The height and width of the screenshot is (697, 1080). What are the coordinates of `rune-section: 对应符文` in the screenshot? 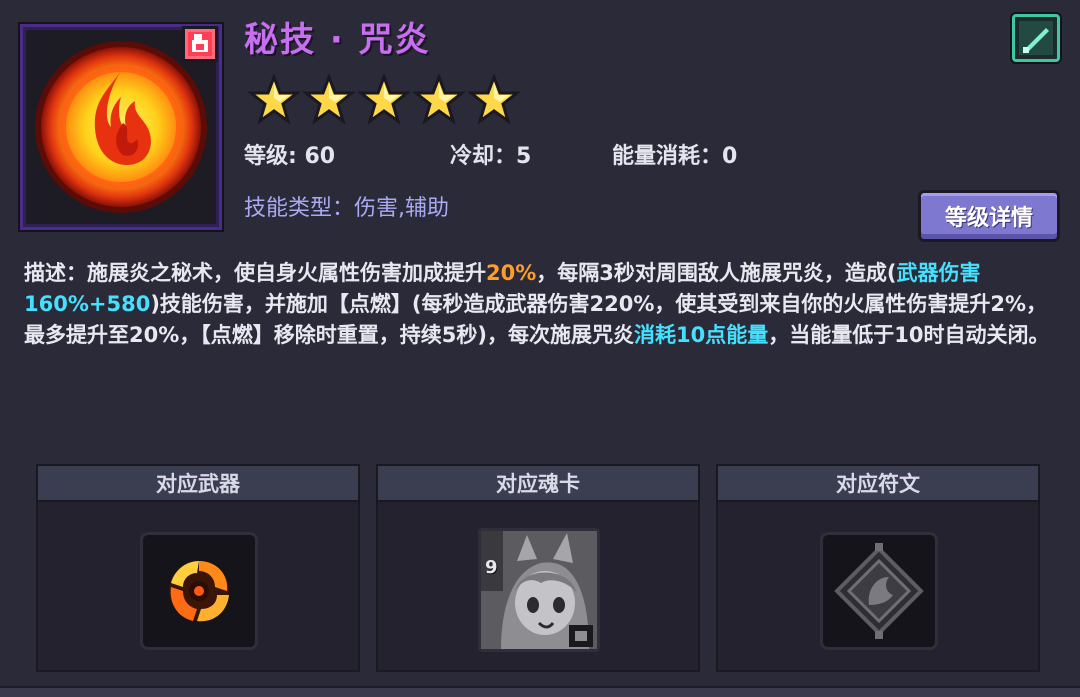 It's located at (878, 568).